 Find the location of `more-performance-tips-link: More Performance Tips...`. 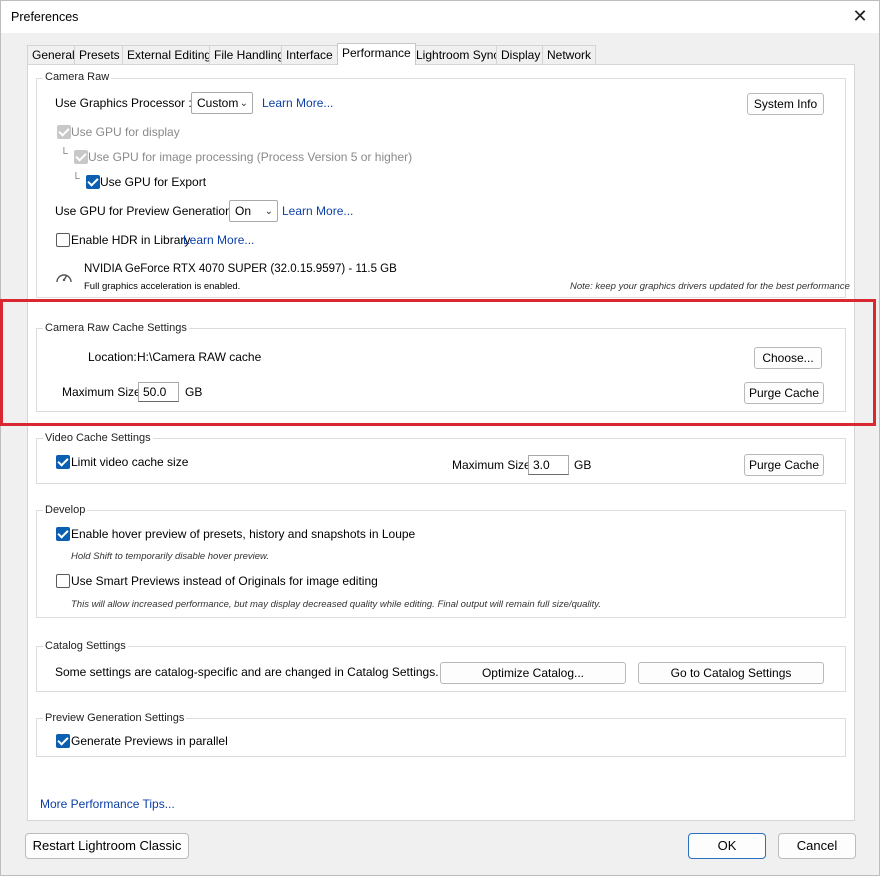

more-performance-tips-link: More Performance Tips... is located at coordinates (107, 804).